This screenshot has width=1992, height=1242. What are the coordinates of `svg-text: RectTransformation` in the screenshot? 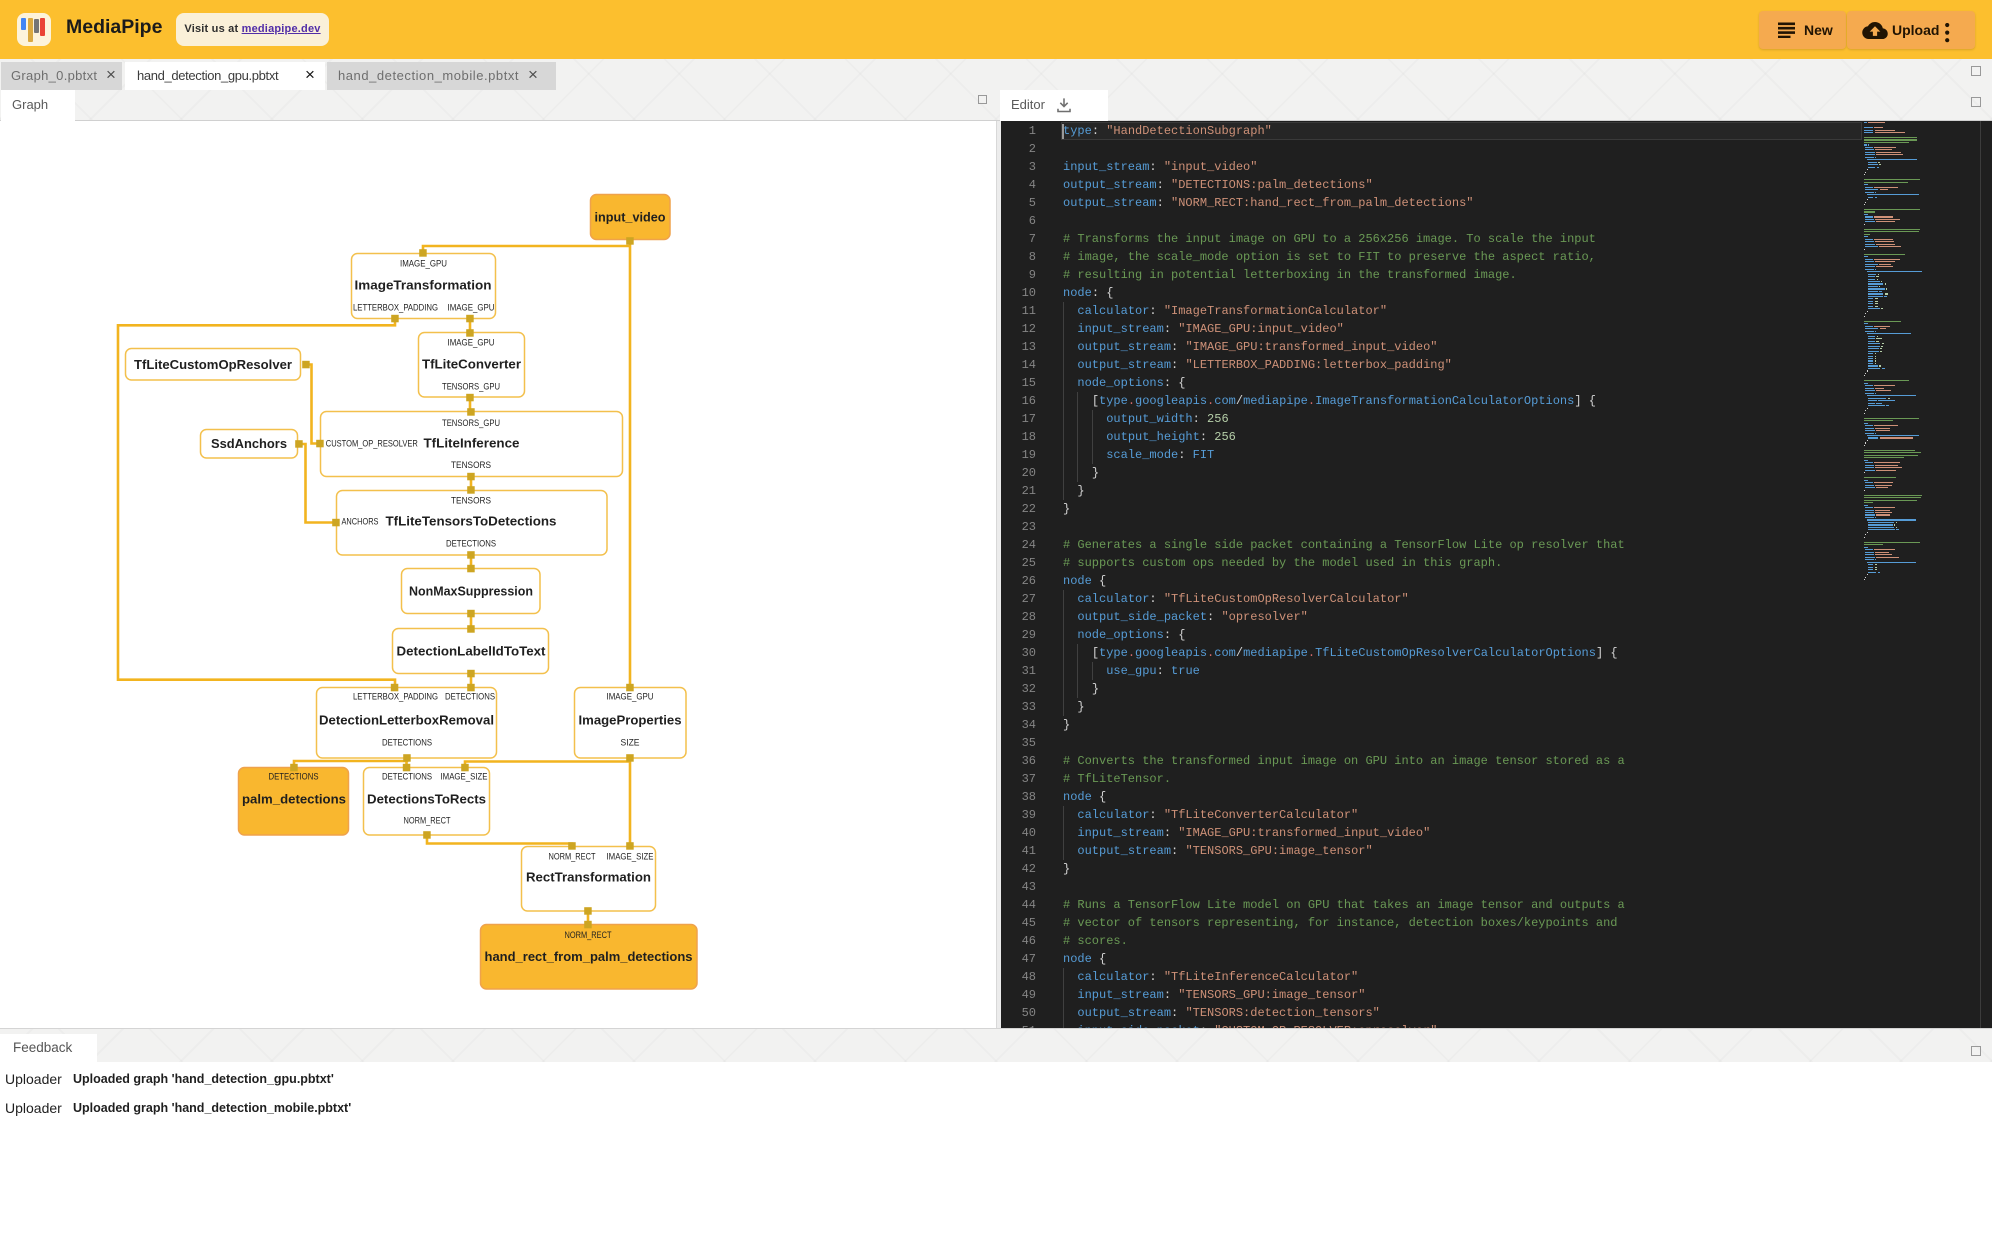 It's located at (588, 877).